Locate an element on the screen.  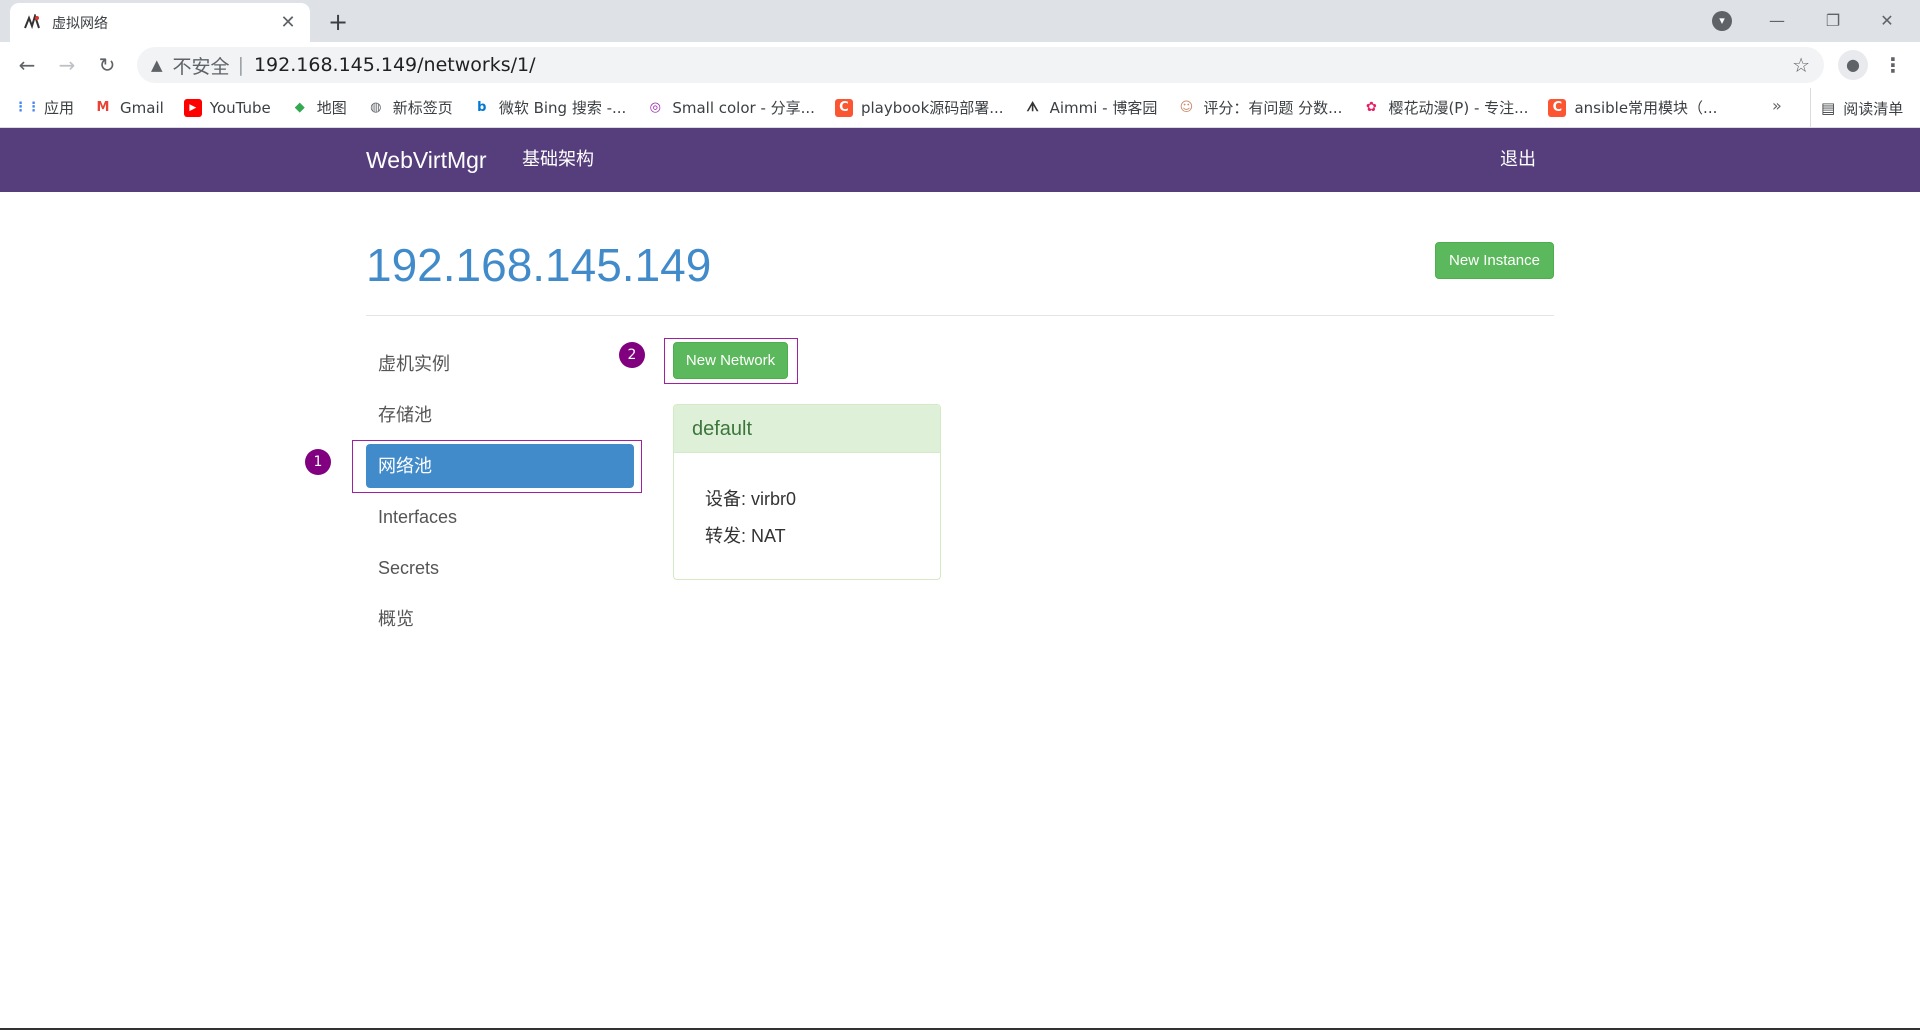
close-window-icon: ✕ is located at coordinates (1887, 21).